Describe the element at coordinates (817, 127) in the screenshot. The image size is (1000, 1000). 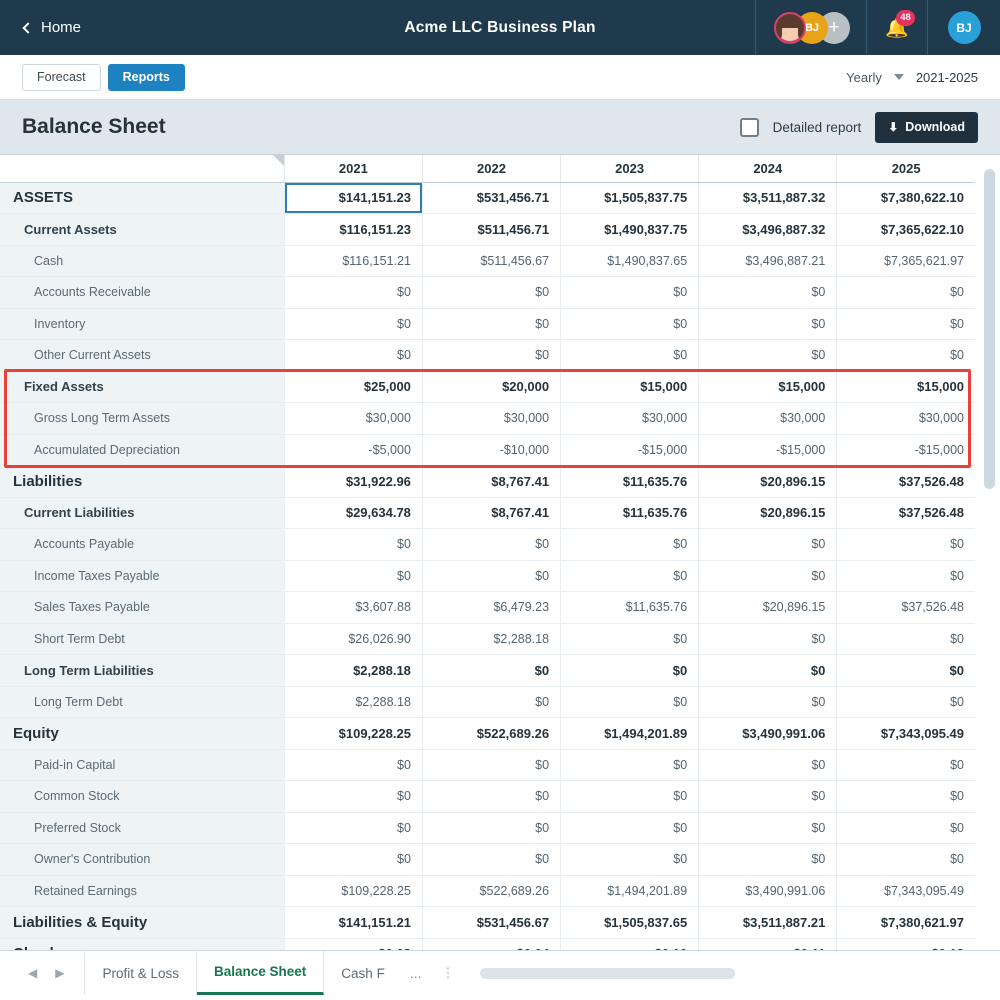
I see `detailed-report-label: Detailed report` at that location.